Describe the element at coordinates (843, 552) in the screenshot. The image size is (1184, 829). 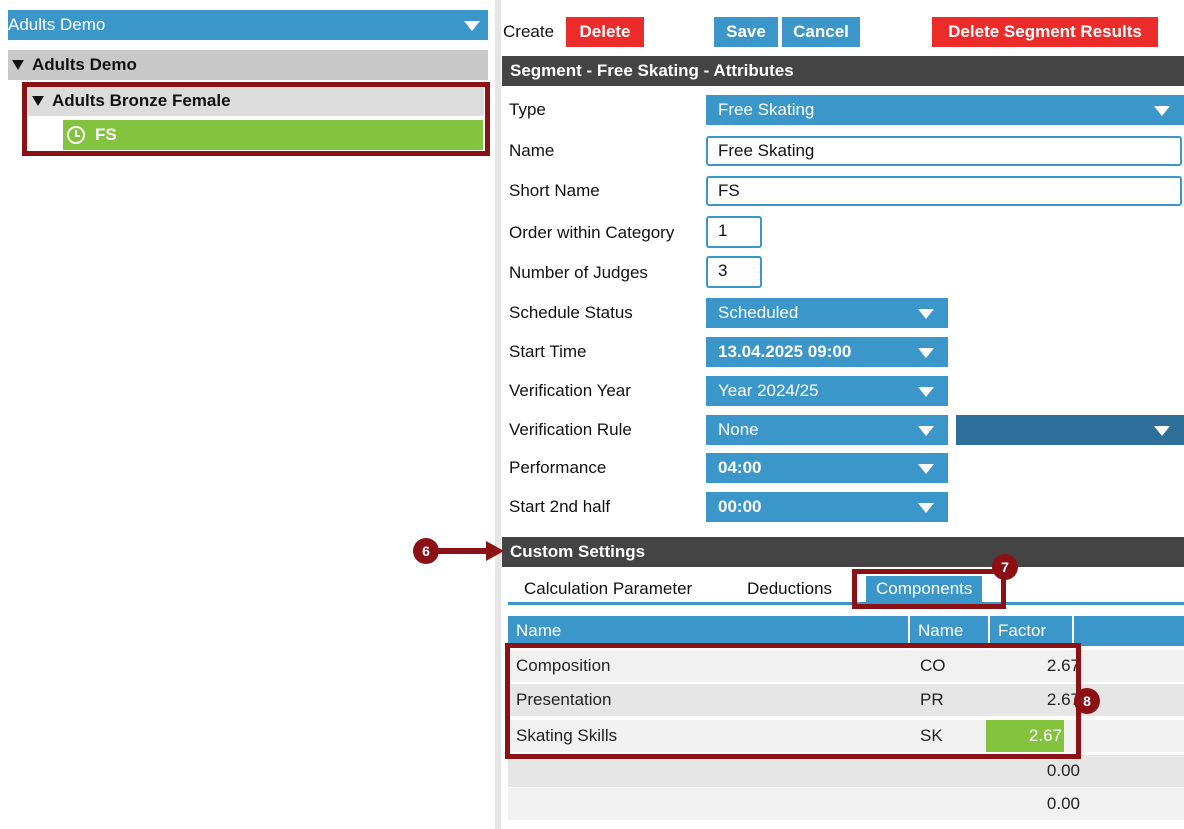
I see `custom-settings-header: Custom Settings` at that location.